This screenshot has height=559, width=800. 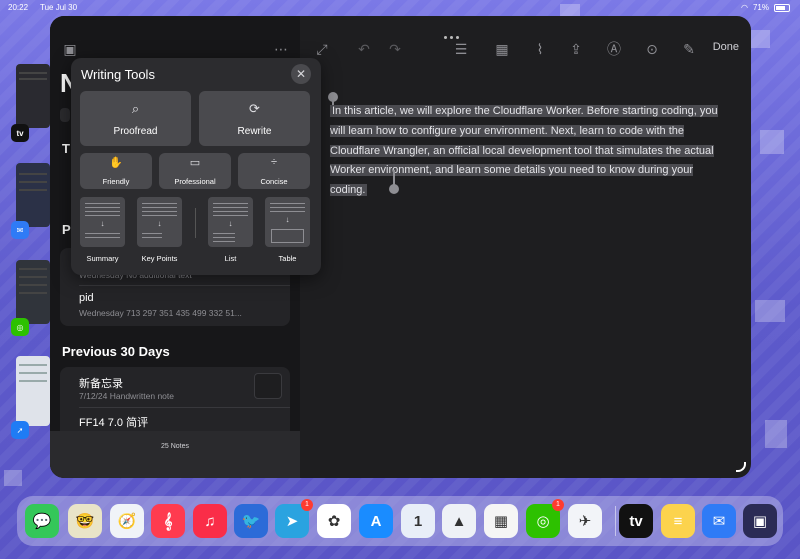 What do you see at coordinates (281, 49) in the screenshot?
I see `more-icon: ⋯` at bounding box center [281, 49].